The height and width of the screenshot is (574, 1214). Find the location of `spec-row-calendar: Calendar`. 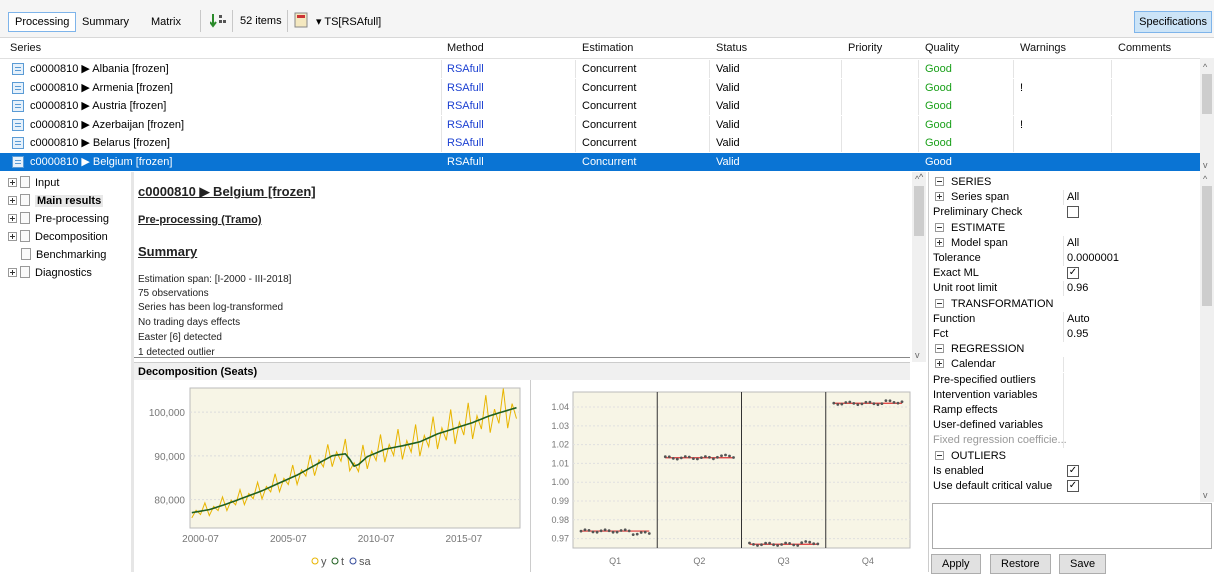

spec-row-calendar: Calendar is located at coordinates (1064, 365).